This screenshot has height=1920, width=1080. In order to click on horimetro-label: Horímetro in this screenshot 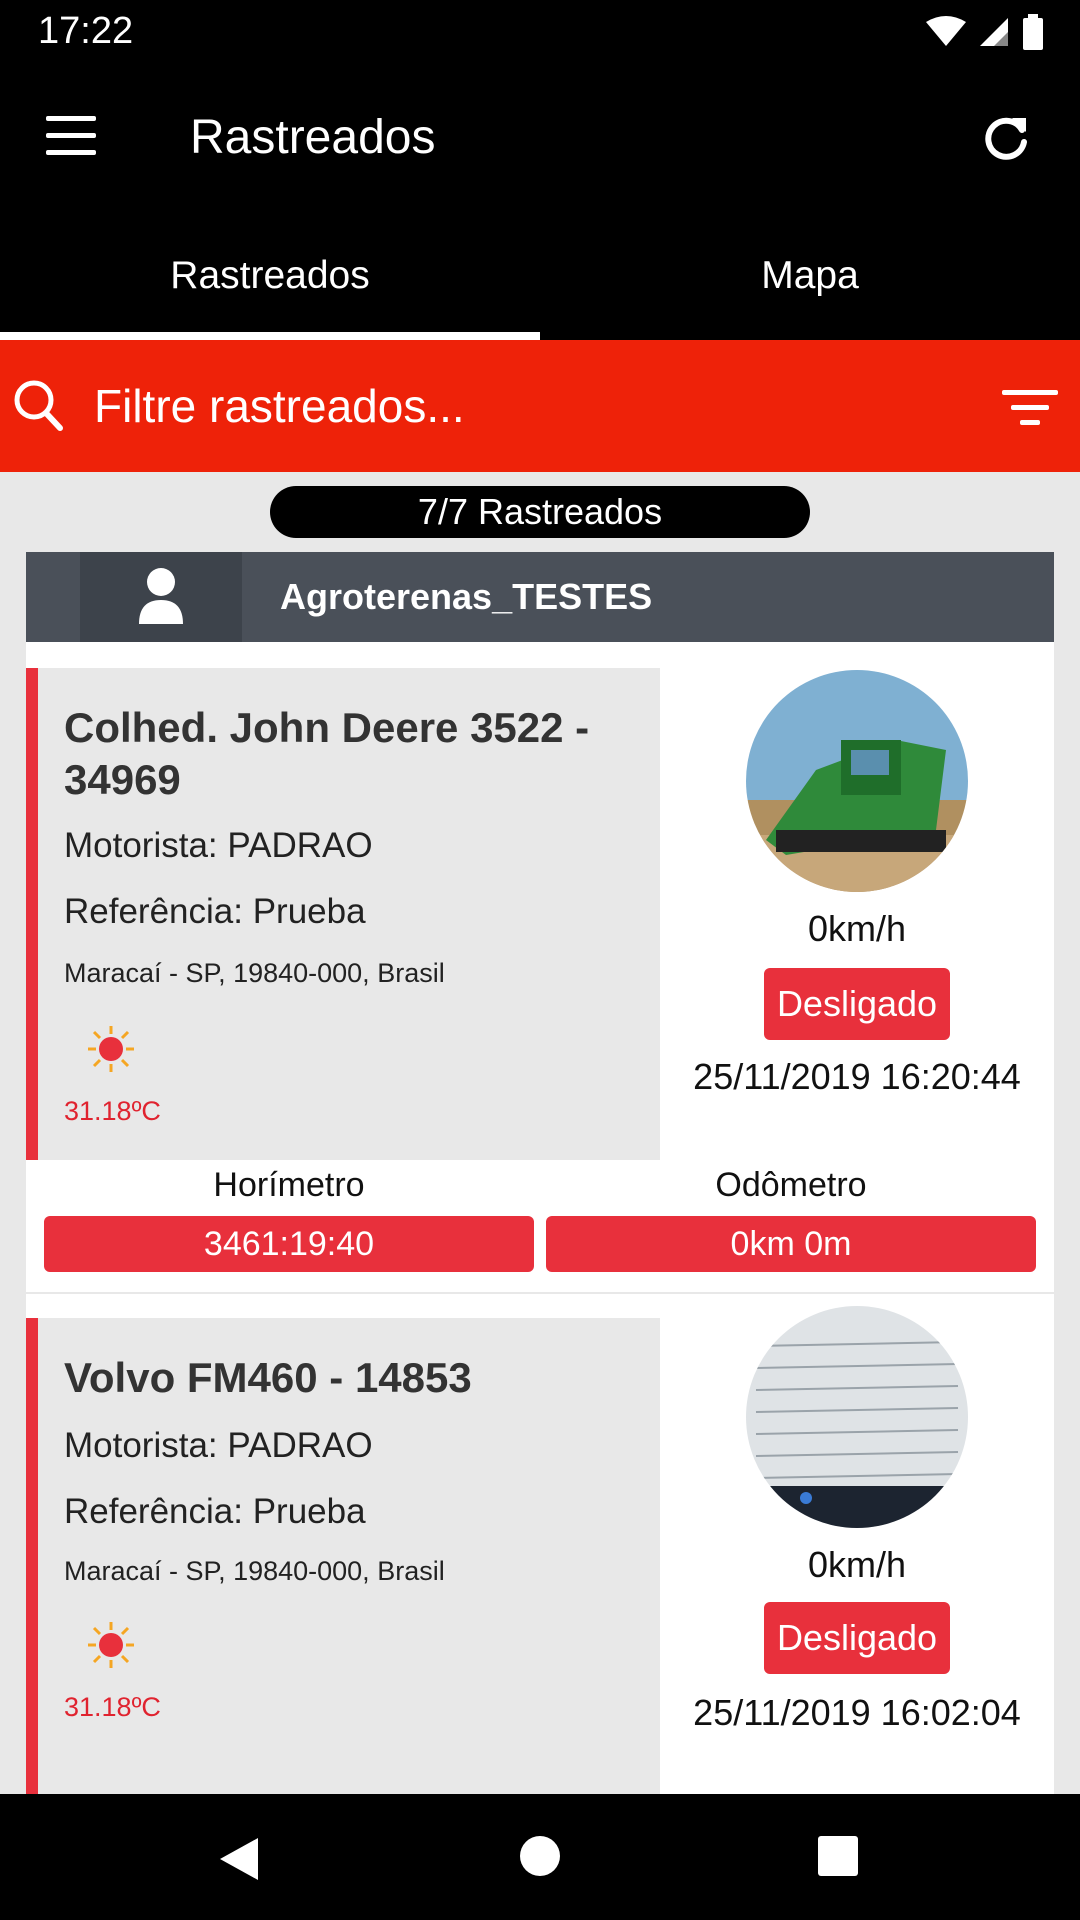, I will do `click(289, 1185)`.